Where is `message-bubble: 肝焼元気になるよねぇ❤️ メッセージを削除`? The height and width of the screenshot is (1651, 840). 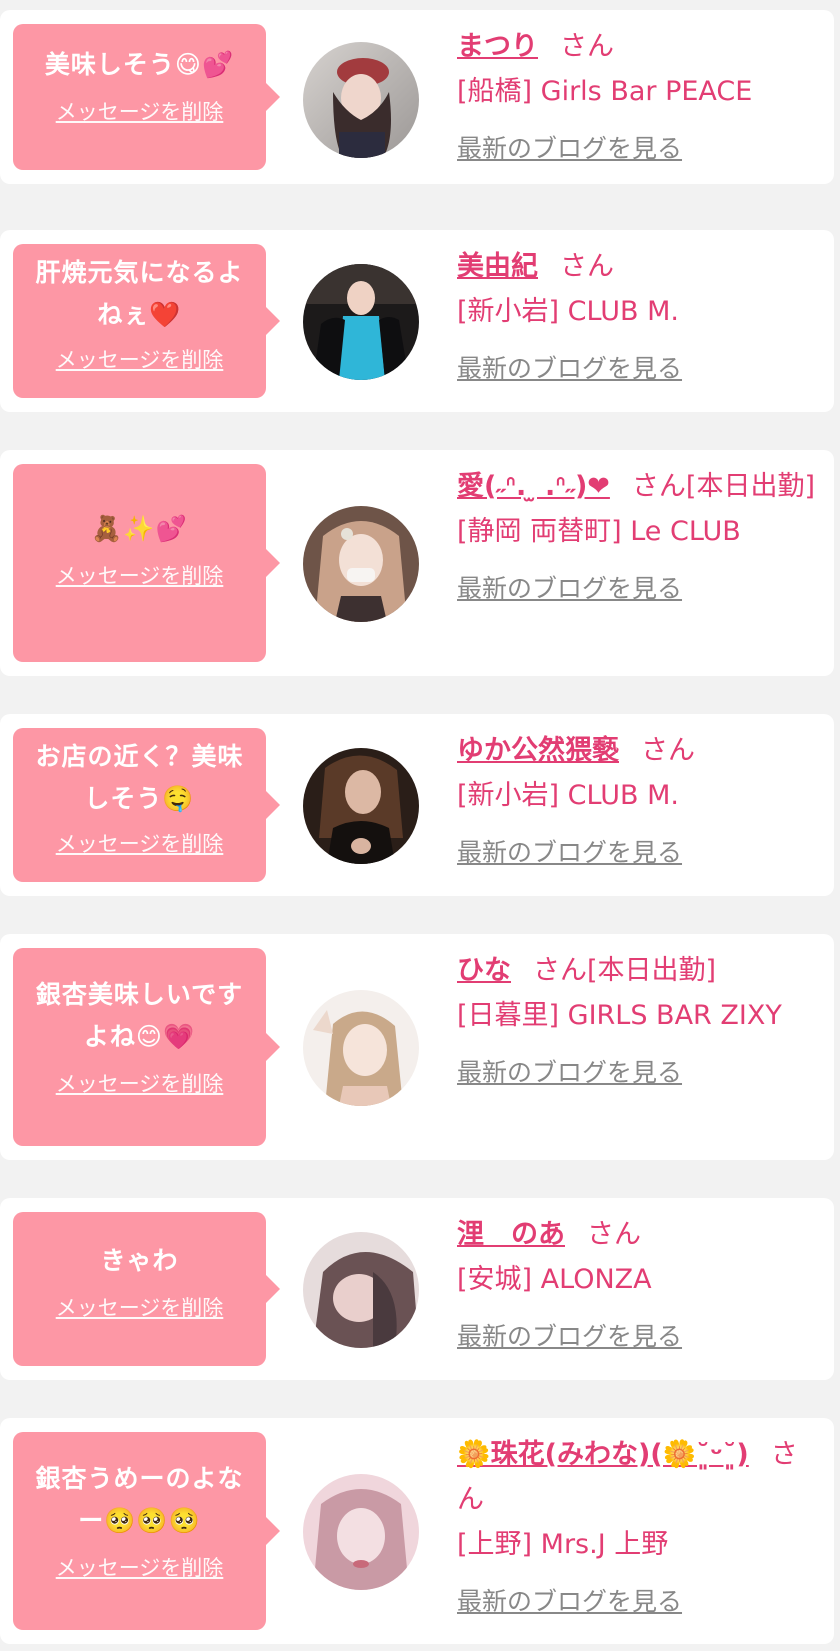
message-bubble: 肝焼元気になるよねぇ❤️ メッセージを削除 is located at coordinates (146, 321).